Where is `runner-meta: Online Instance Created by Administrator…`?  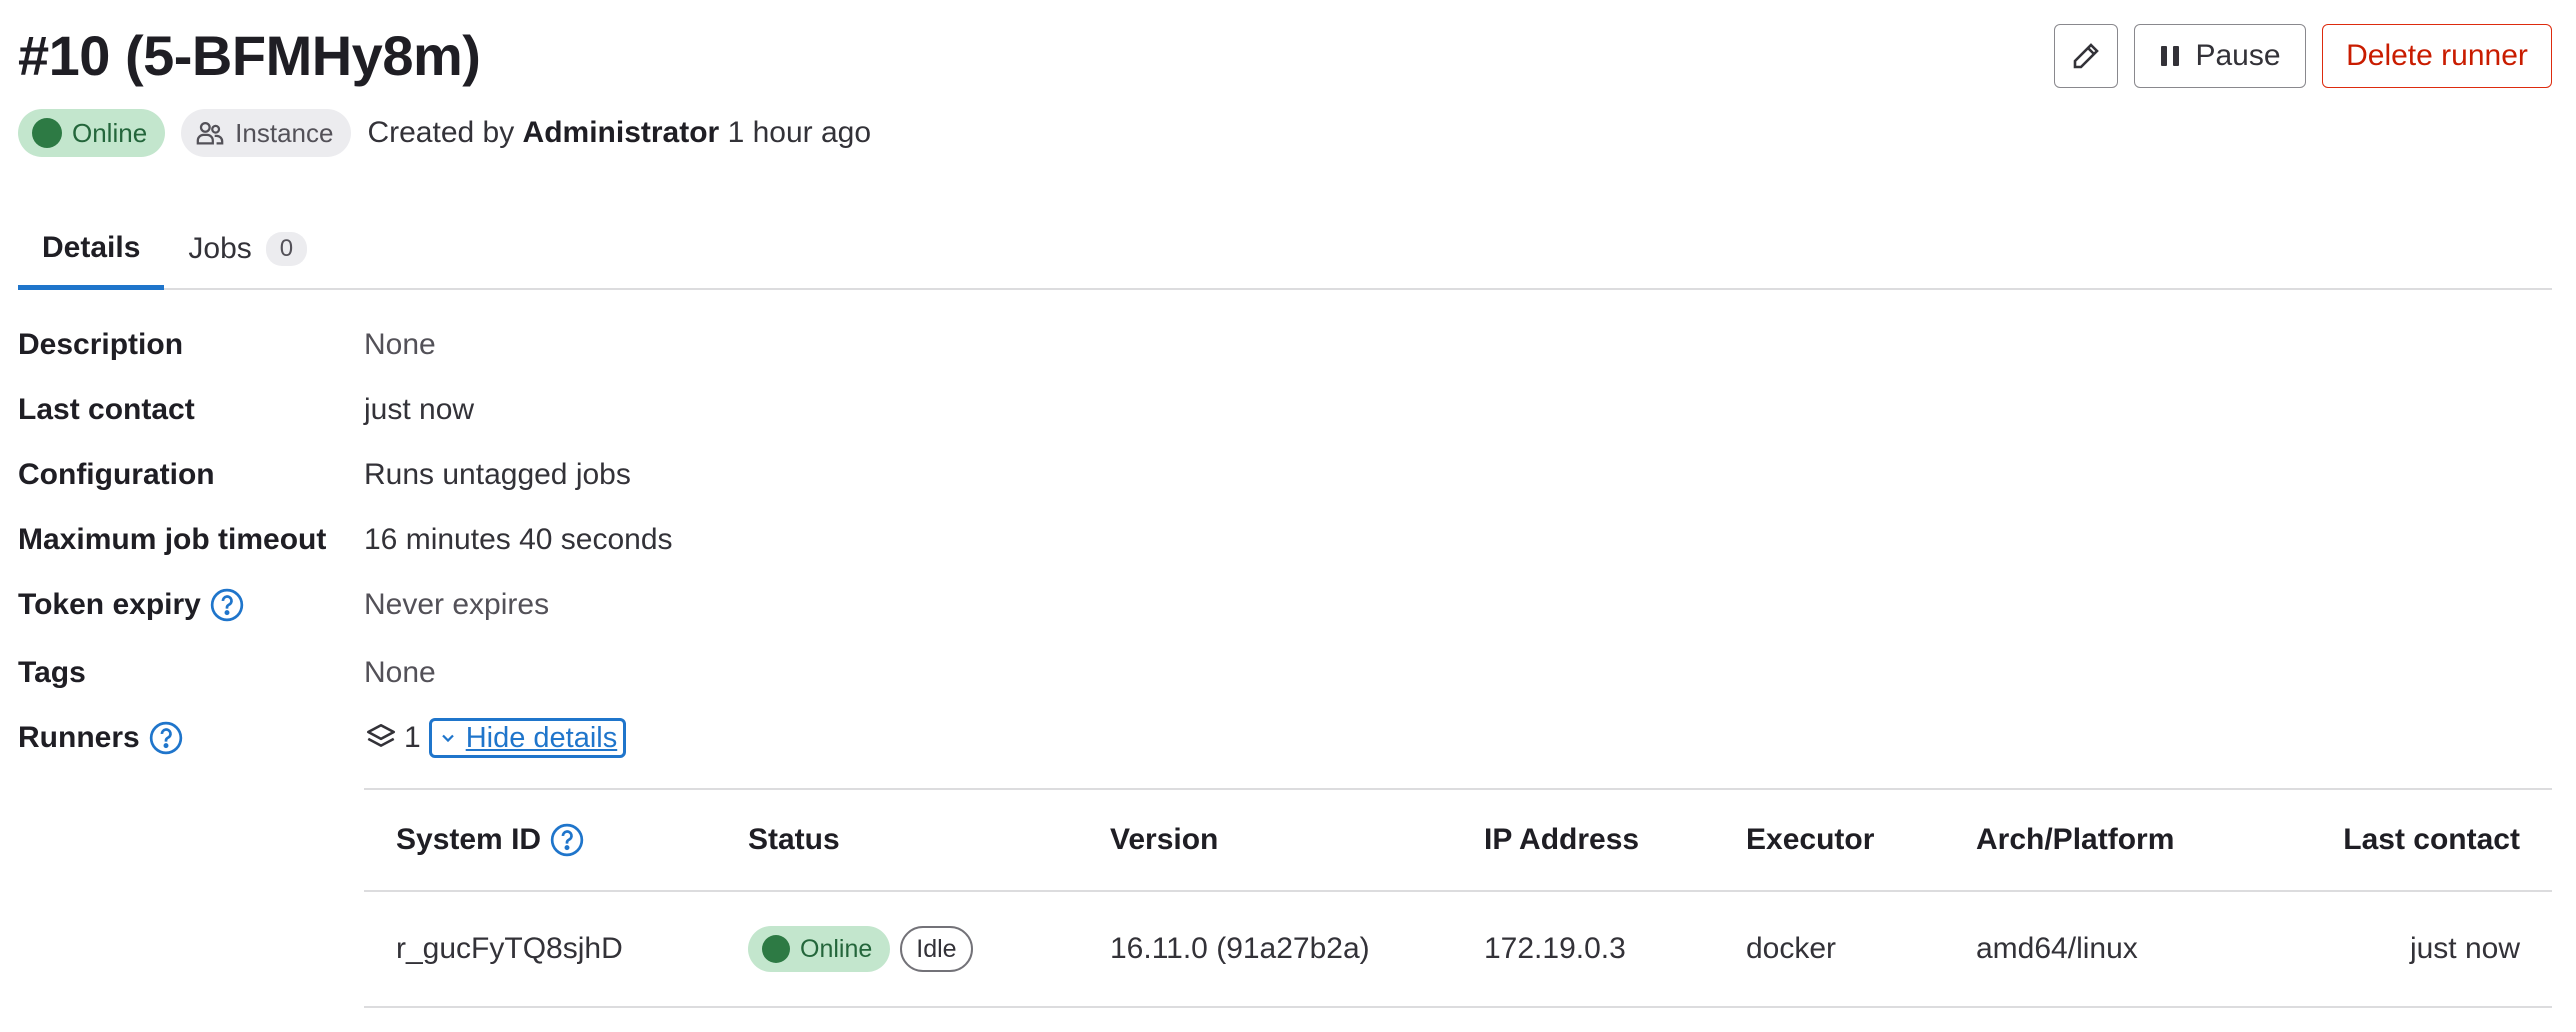 runner-meta: Online Instance Created by Administrator… is located at coordinates (444, 133).